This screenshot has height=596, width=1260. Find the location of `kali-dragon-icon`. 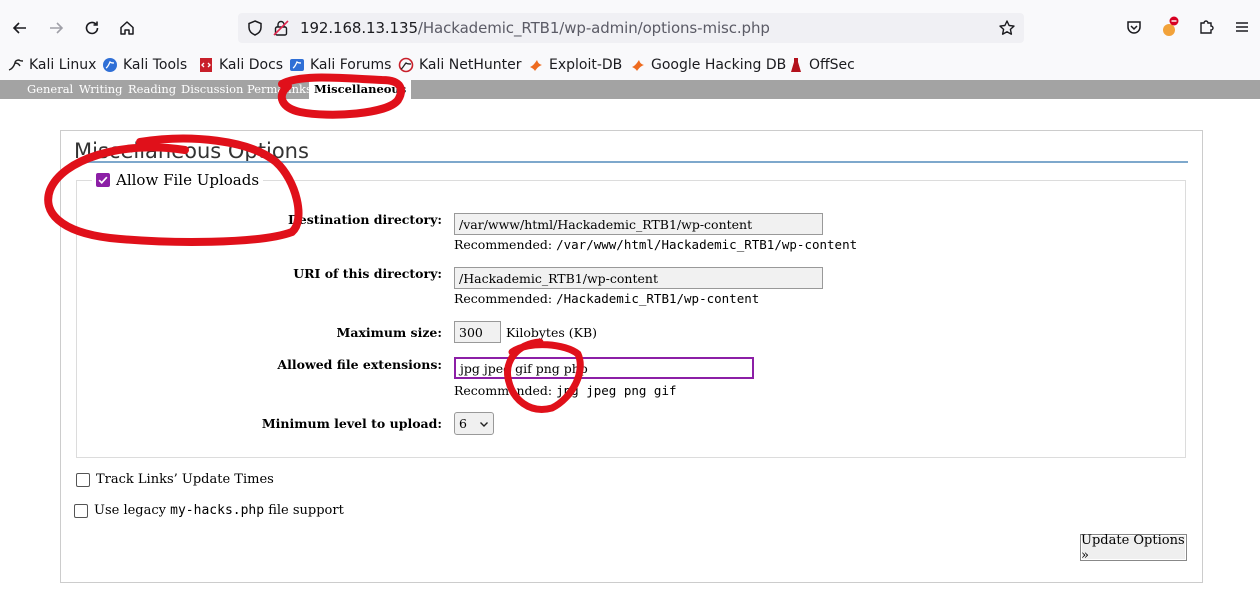

kali-dragon-icon is located at coordinates (16, 65).